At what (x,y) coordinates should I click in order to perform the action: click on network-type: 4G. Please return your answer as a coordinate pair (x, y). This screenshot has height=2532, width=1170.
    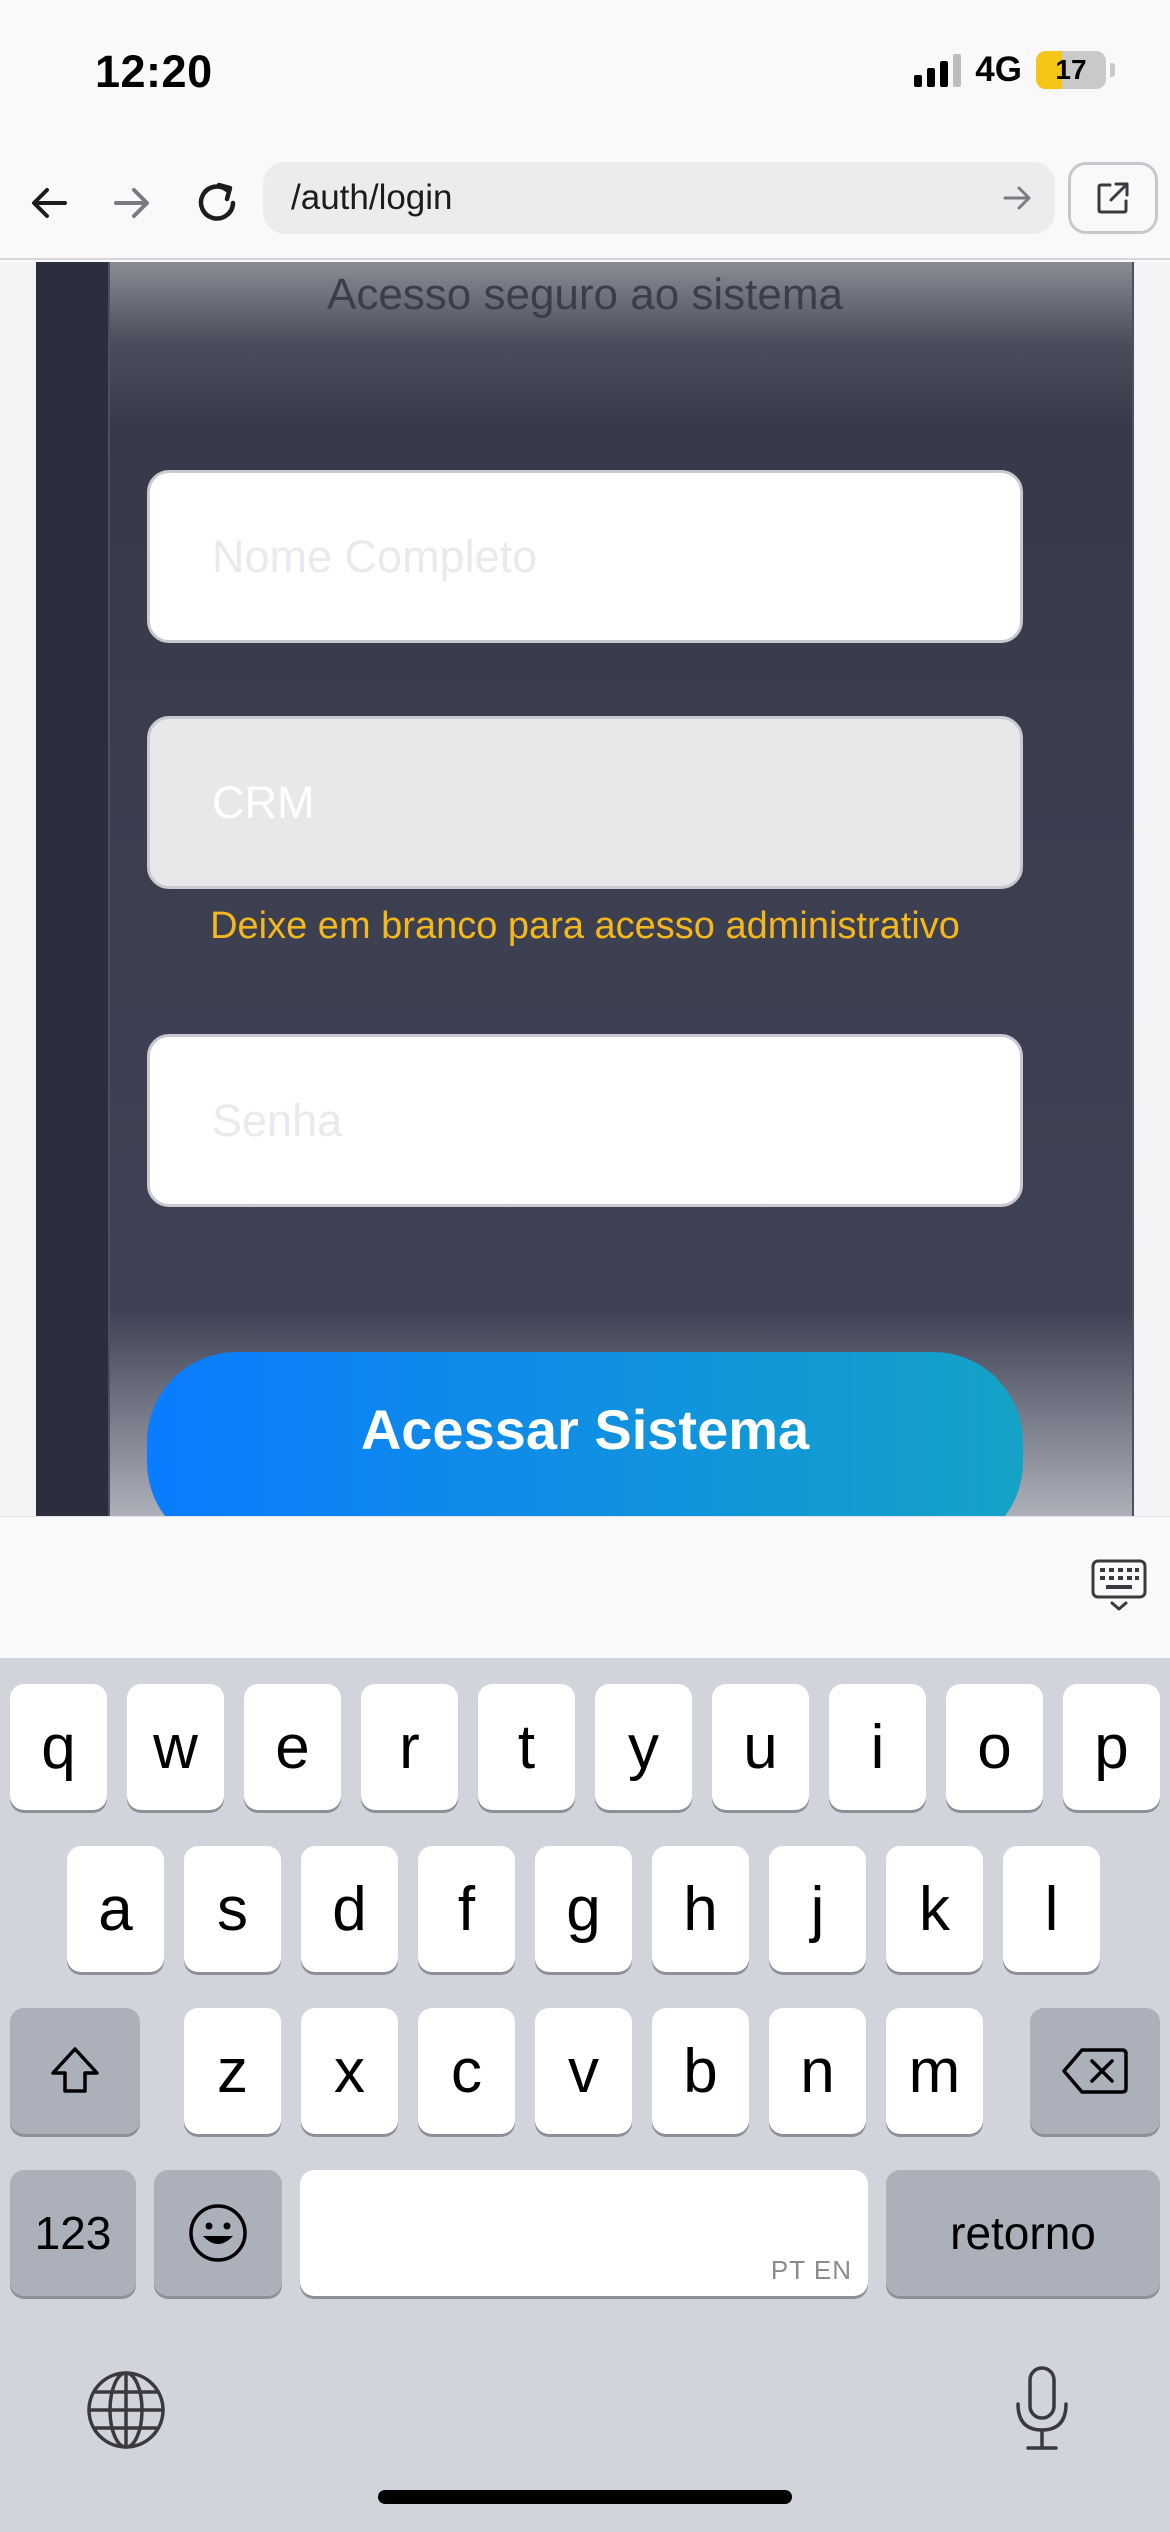
    Looking at the image, I should click on (998, 69).